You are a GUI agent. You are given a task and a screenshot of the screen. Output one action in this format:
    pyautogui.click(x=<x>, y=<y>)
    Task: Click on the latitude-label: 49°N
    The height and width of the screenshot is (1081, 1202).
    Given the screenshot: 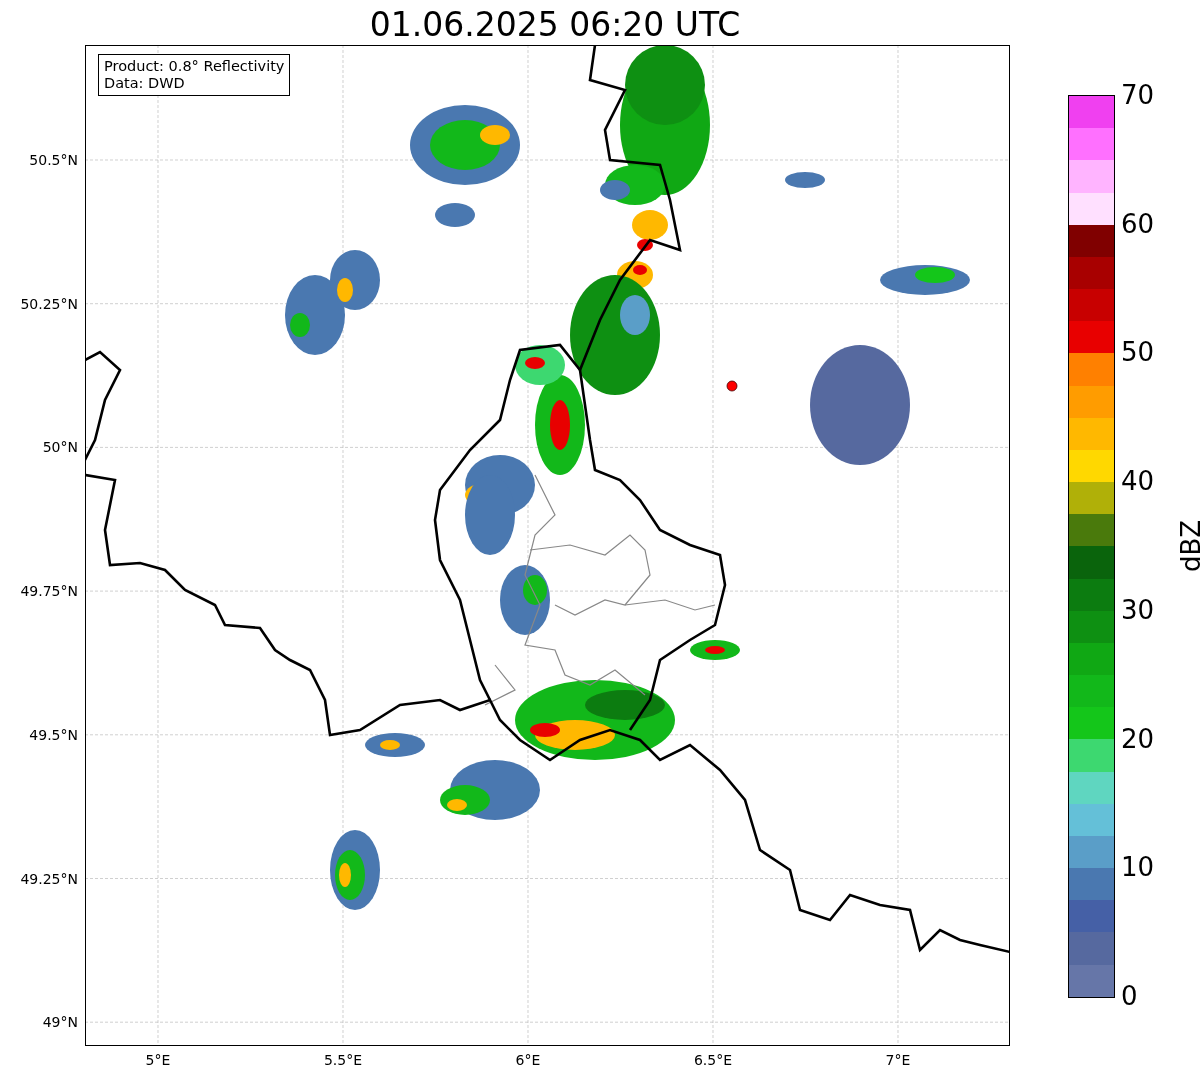 What is the action you would take?
    pyautogui.click(x=60, y=1022)
    